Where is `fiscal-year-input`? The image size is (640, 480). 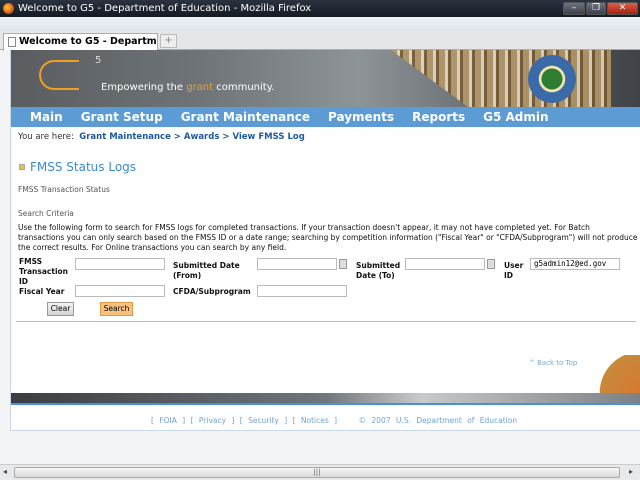
fiscal-year-input is located at coordinates (120, 291).